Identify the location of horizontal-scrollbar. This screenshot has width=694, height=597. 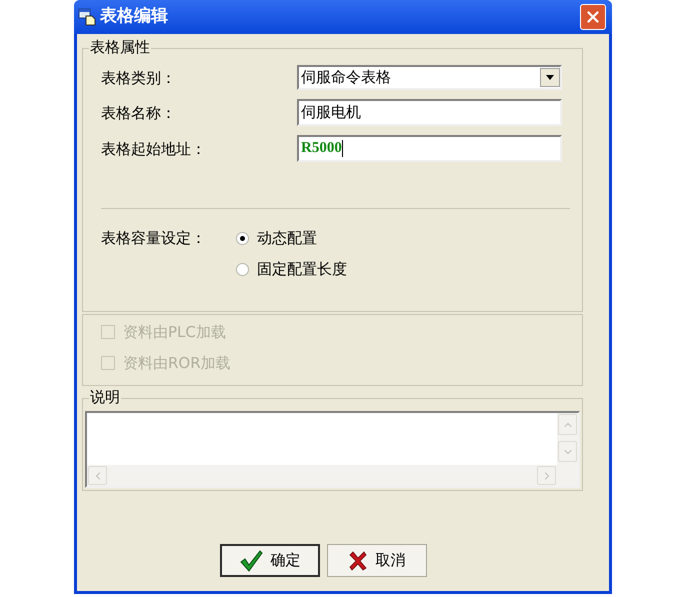
(322, 475).